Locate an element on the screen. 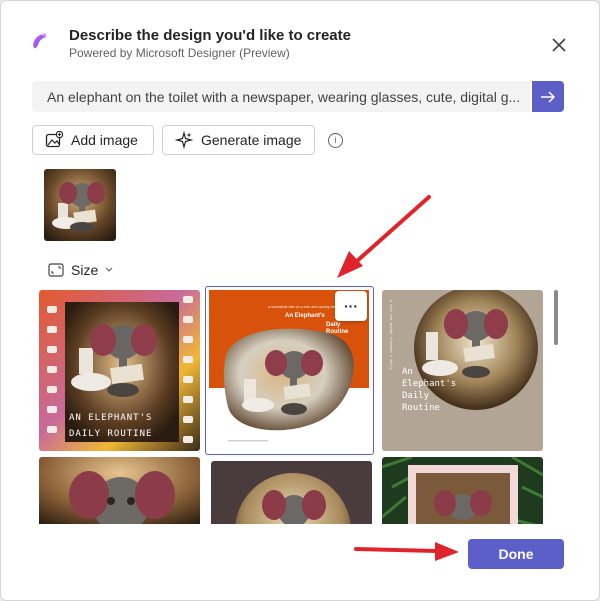 The width and height of the screenshot is (600, 601). tan-circle-line-4: Routine is located at coordinates (421, 408).